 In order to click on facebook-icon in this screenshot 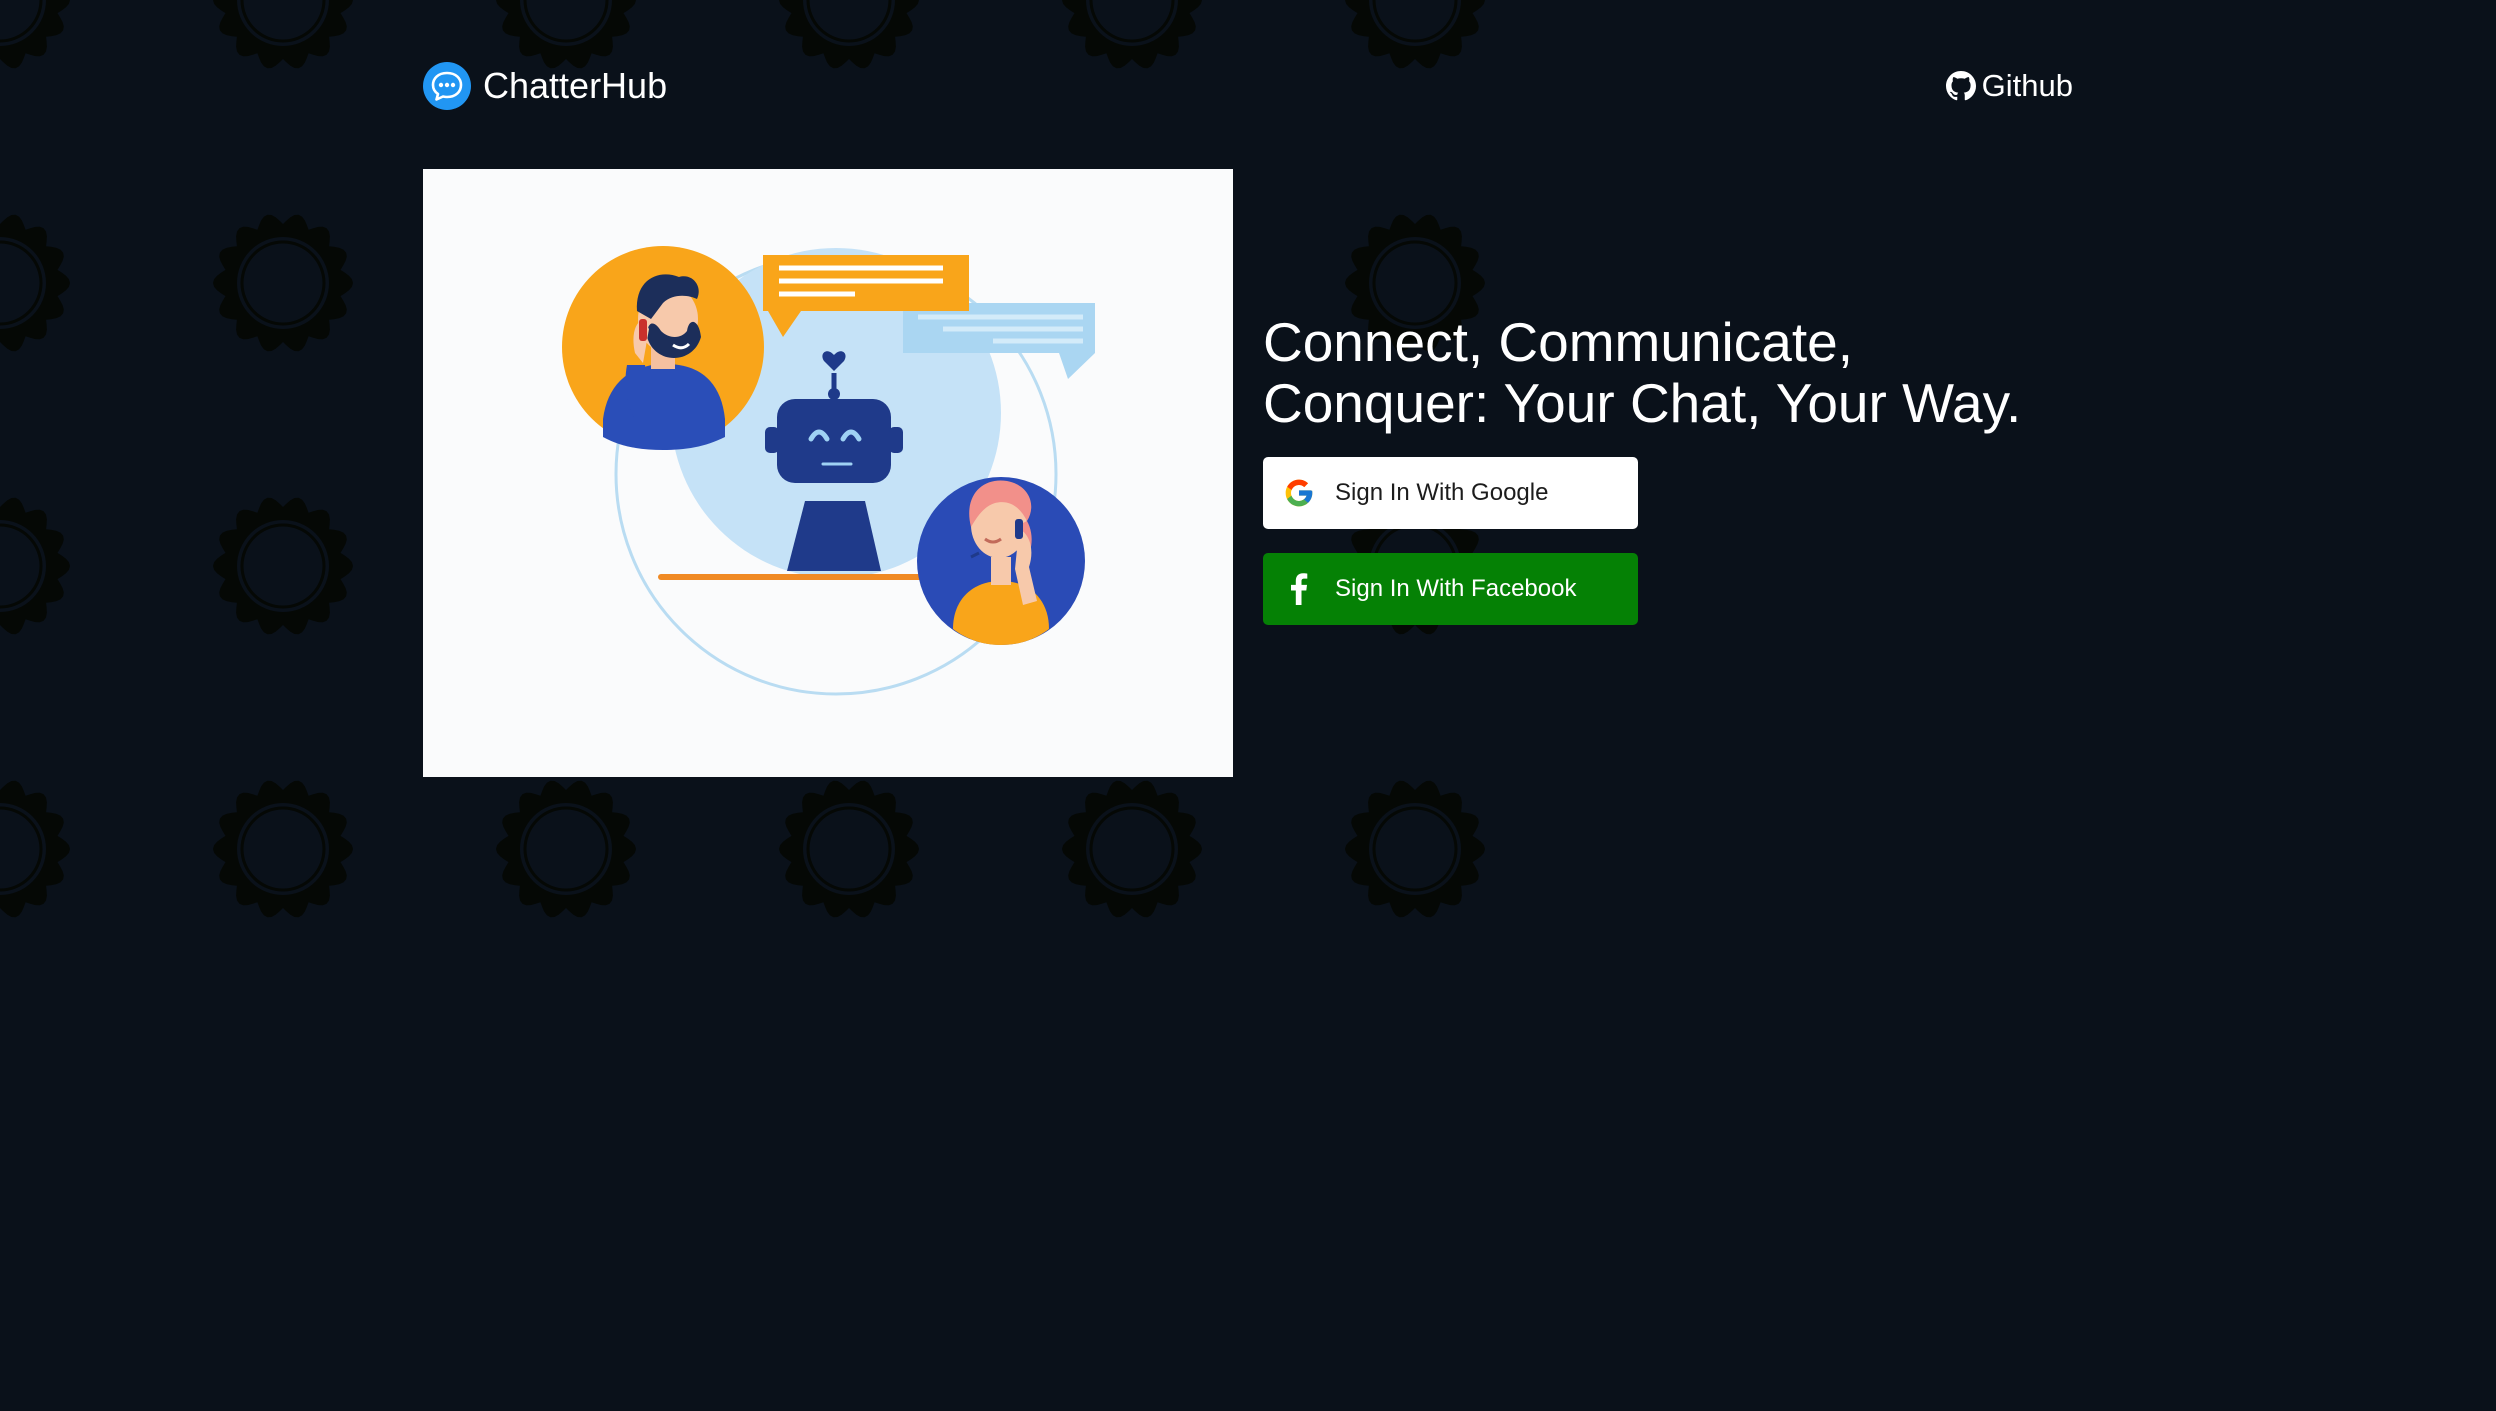, I will do `click(1299, 589)`.